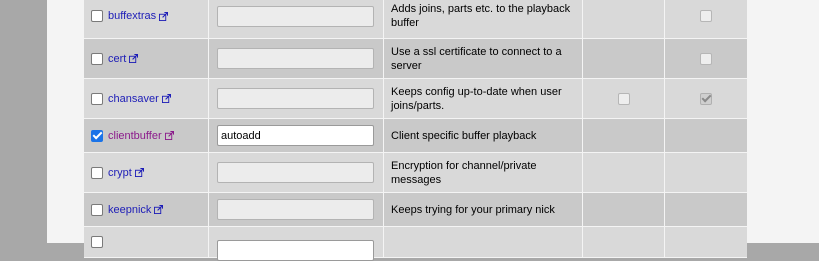 This screenshot has height=261, width=819. Describe the element at coordinates (483, 135) in the screenshot. I see `module-description: Client specific buffer playback` at that location.